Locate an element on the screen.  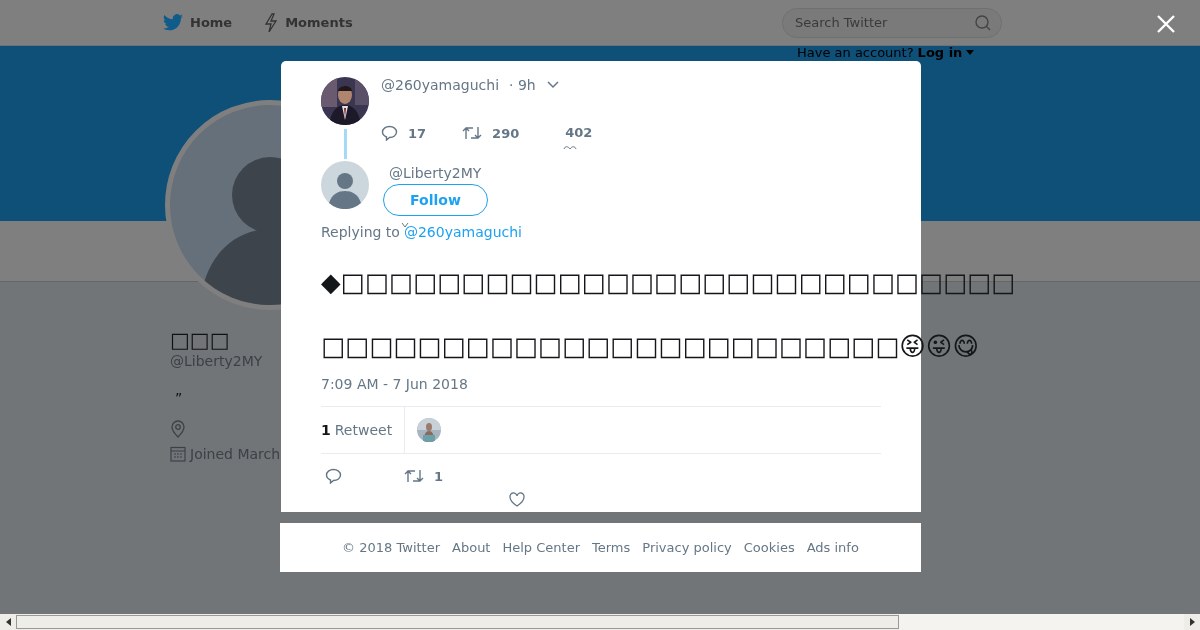
profile-name: □□□ is located at coordinates (200, 340).